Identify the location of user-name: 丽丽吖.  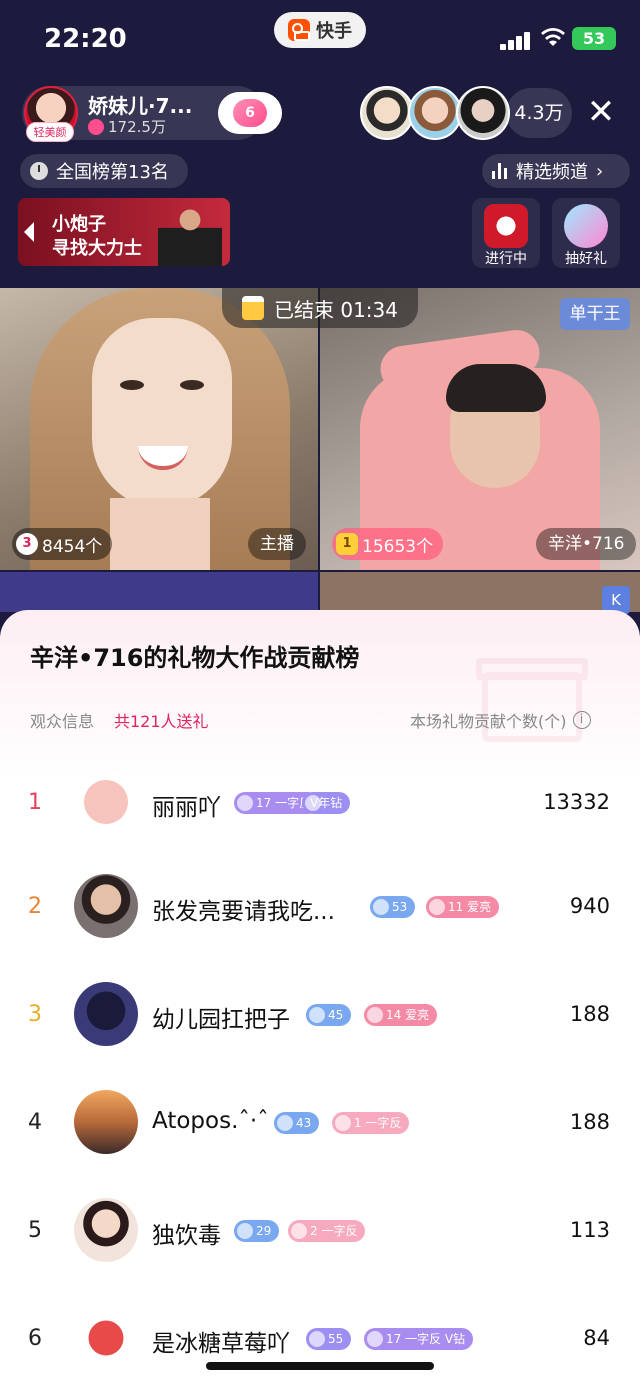
(186, 805).